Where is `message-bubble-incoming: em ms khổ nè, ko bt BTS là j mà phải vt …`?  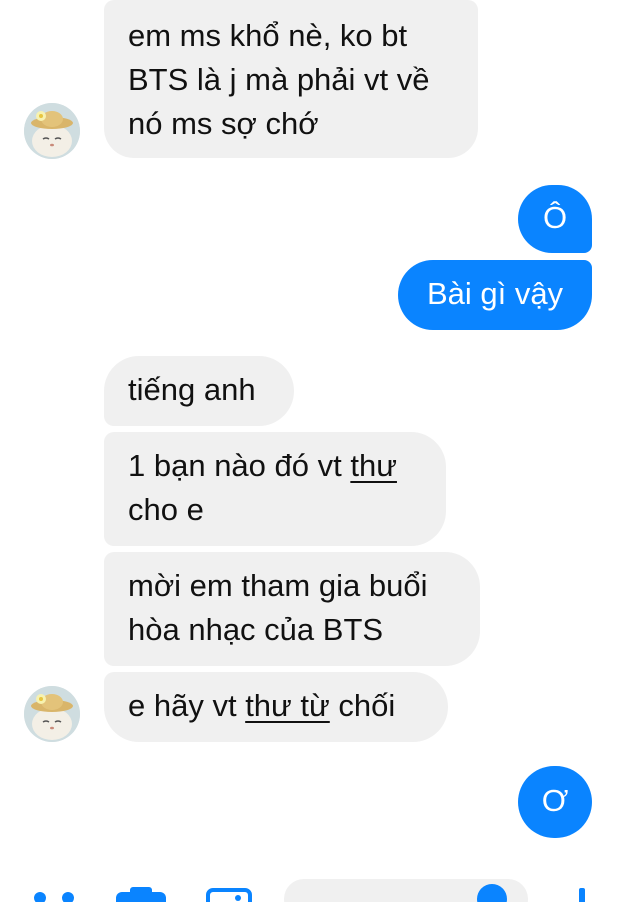 message-bubble-incoming: em ms khổ nè, ko bt BTS là j mà phải vt … is located at coordinates (291, 79).